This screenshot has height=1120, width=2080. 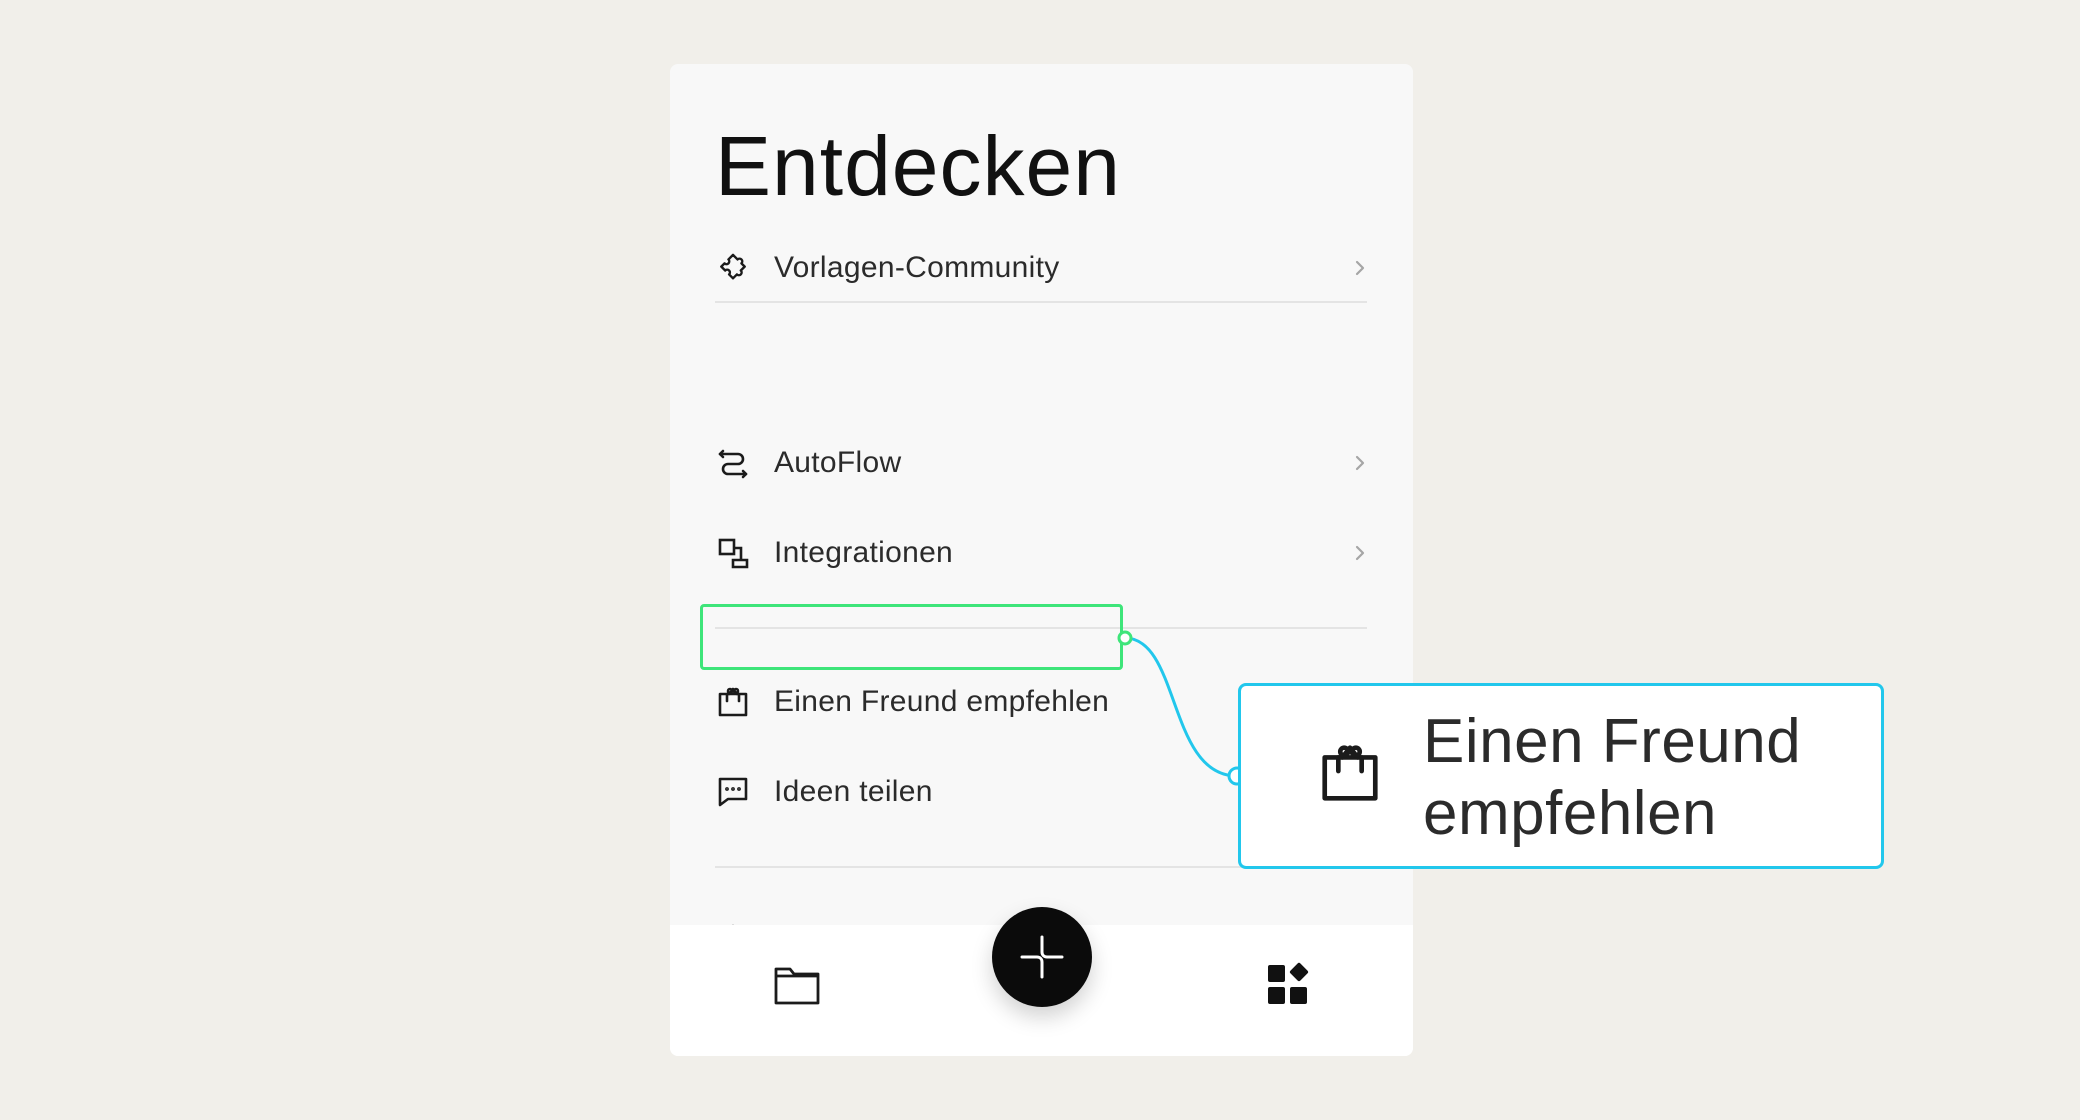 I want to click on menu-item-label: Vorlagen-Community, so click(x=917, y=267).